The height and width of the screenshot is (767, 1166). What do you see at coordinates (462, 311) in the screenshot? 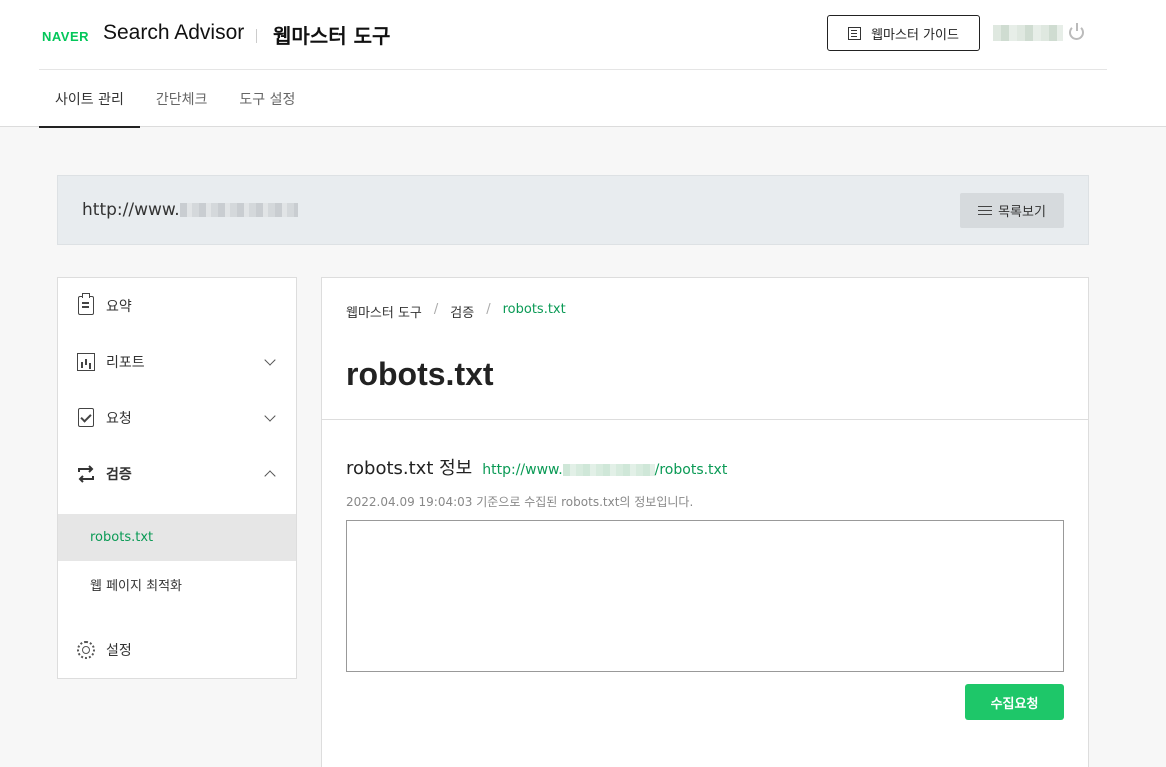
I see `breadcrumb-item: 검증` at bounding box center [462, 311].